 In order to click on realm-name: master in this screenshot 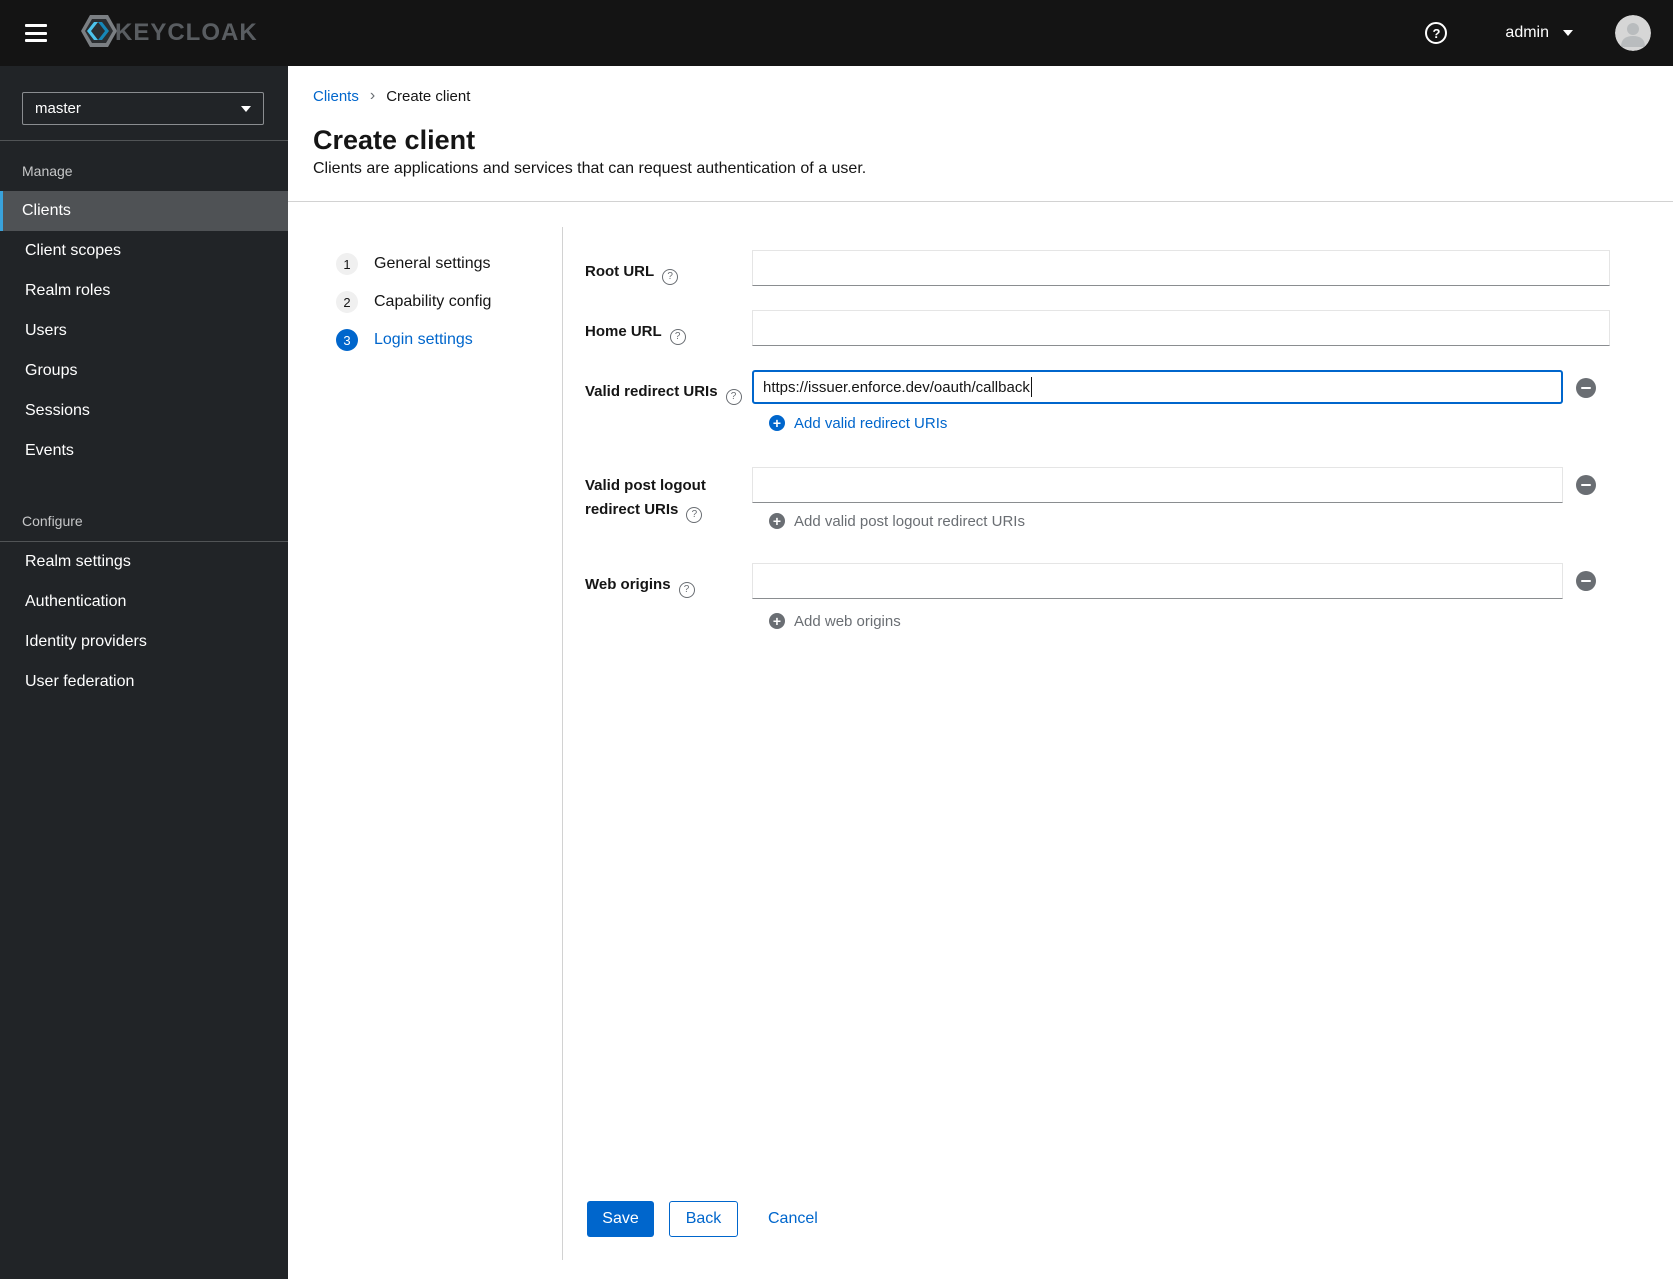, I will do `click(58, 108)`.